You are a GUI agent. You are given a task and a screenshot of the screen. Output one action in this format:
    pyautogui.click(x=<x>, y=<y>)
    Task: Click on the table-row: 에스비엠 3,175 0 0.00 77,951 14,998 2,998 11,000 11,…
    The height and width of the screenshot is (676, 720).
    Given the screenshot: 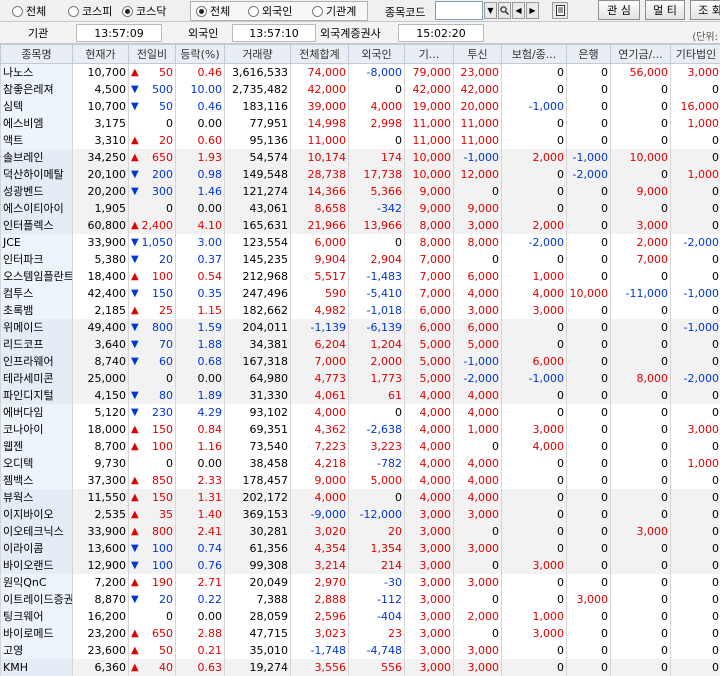 What is the action you would take?
    pyautogui.click(x=360, y=123)
    